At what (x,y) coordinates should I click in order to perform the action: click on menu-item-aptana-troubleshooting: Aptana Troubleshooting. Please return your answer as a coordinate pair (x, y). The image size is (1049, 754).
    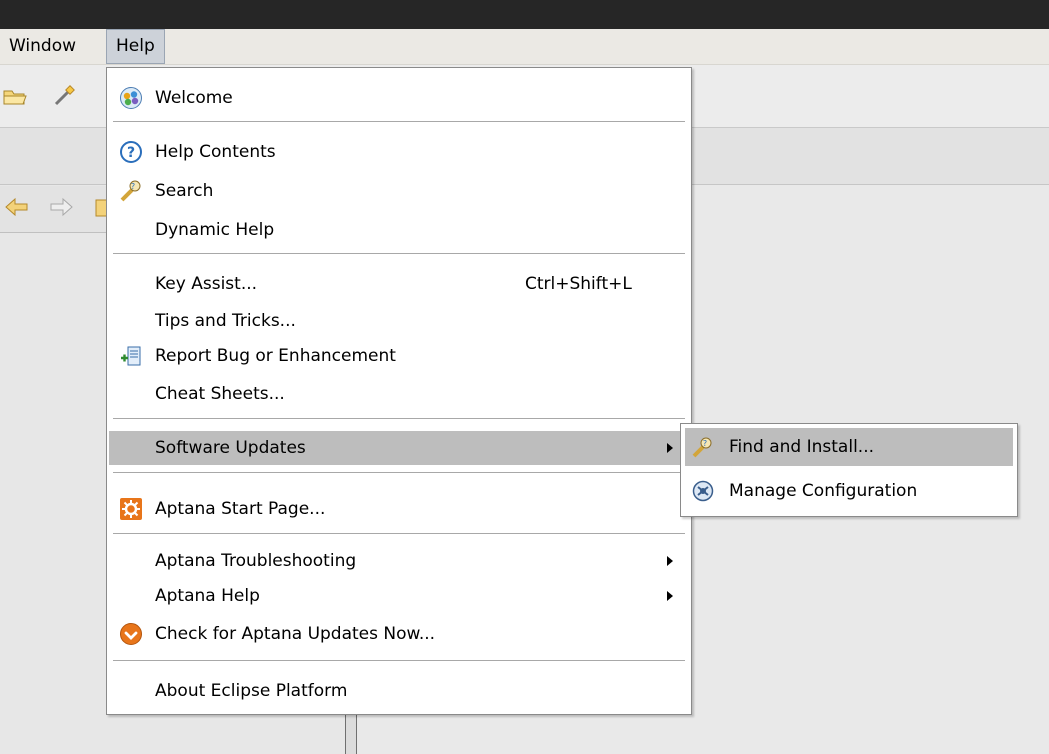
    Looking at the image, I should click on (398, 561).